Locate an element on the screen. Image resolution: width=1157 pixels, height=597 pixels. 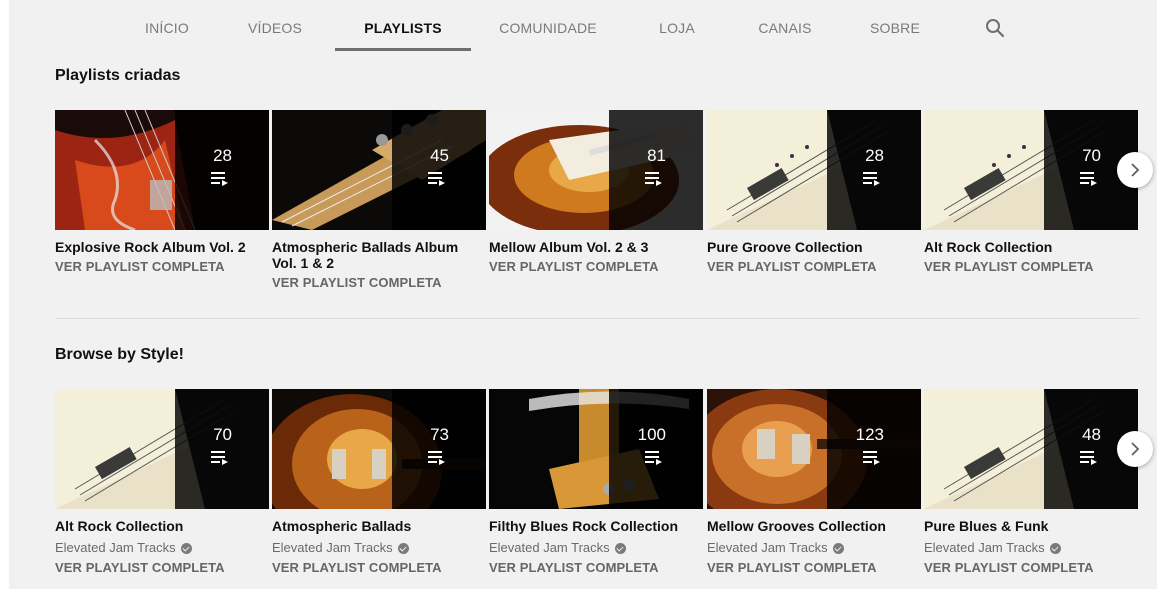
active-tab-indicator is located at coordinates (403, 49).